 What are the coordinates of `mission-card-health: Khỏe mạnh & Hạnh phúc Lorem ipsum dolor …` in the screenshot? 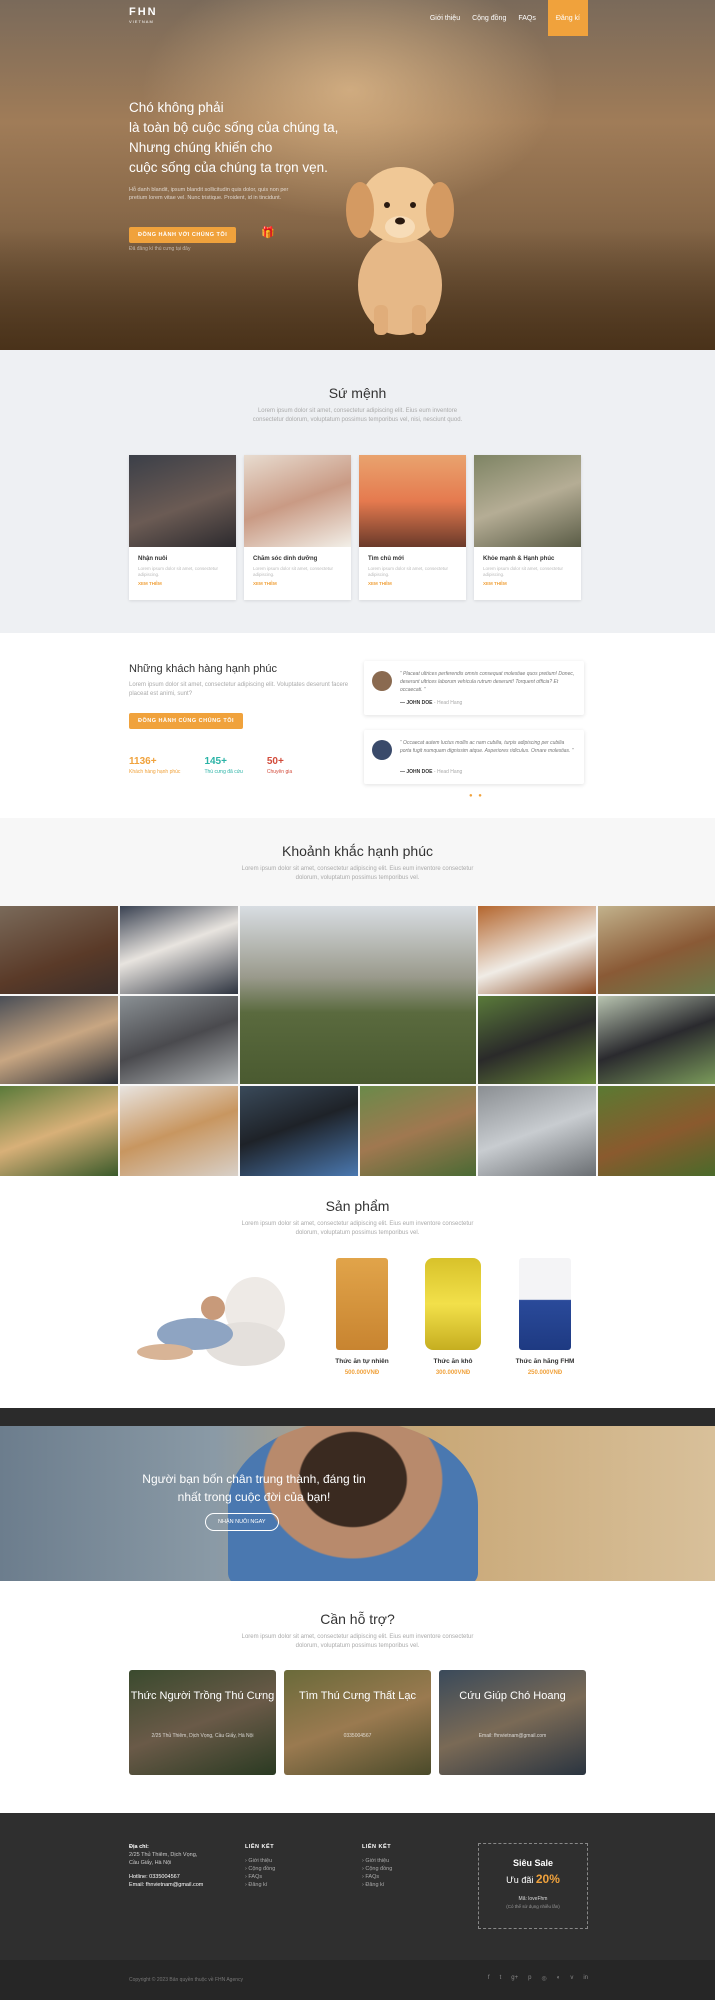 It's located at (527, 527).